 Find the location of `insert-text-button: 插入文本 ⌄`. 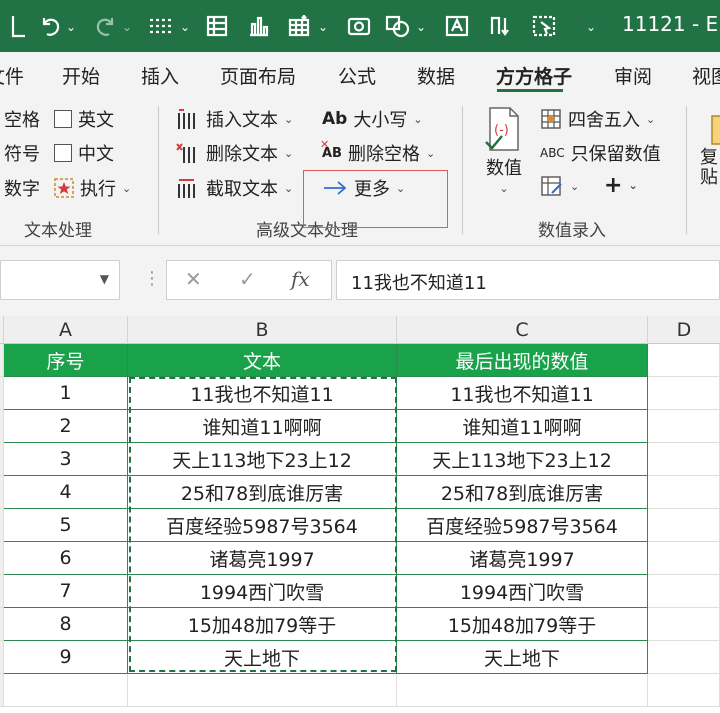

insert-text-button: 插入文本 ⌄ is located at coordinates (234, 119).